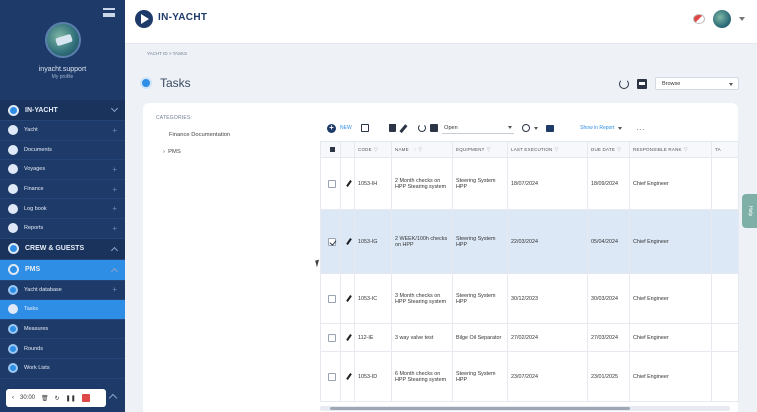 This screenshot has width=757, height=412. What do you see at coordinates (71, 398) in the screenshot?
I see `pause-icon: ❚❚` at bounding box center [71, 398].